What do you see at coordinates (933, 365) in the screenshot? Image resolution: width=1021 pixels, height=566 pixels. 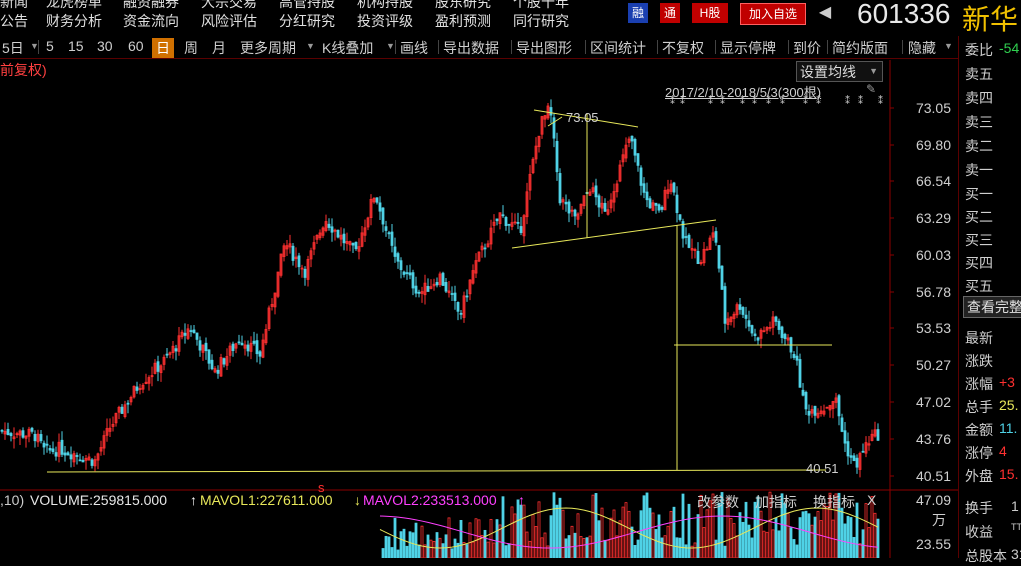 I see `price-tick: 50.27` at bounding box center [933, 365].